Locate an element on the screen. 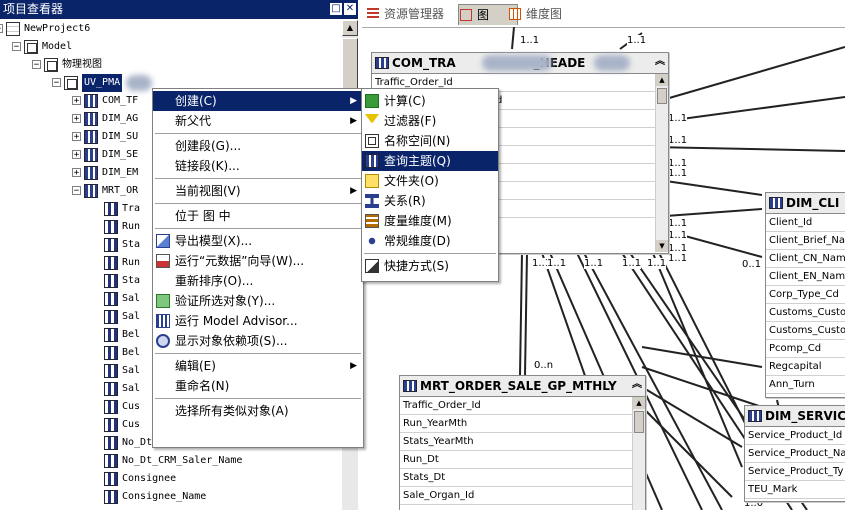  table-column-row: Service_Product_Na is located at coordinates (795, 454).